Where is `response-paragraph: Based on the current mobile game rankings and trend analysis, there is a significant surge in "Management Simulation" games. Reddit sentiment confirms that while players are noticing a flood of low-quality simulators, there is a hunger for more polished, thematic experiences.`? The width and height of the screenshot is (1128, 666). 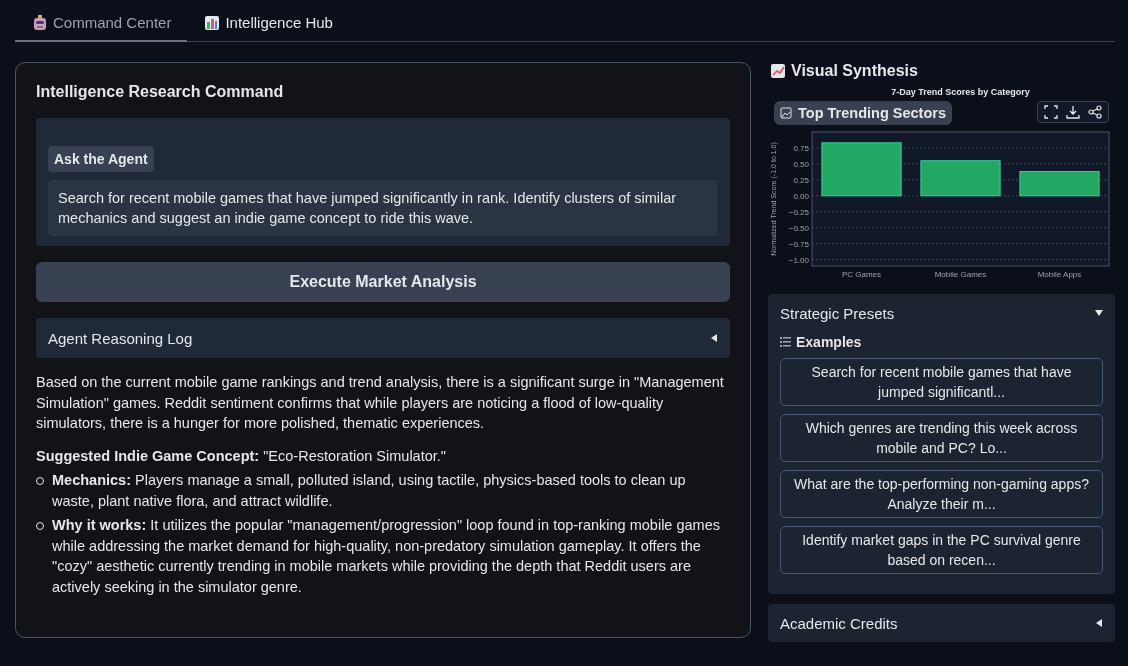 response-paragraph: Based on the current mobile game rankings and trend analysis, there is a significant surge in "Management Simulation" games. Reddit sentiment confirms that while players are noticing a flood of low-quality simulators, there is a hunger for more polished, thematic experiences. is located at coordinates (380, 403).